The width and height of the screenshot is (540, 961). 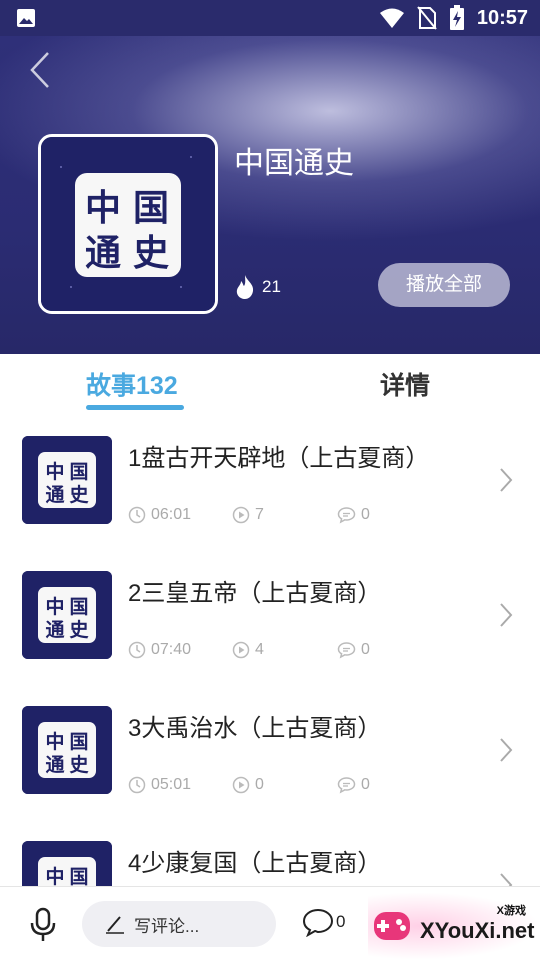 What do you see at coordinates (259, 784) in the screenshot?
I see `play-count-value: 0` at bounding box center [259, 784].